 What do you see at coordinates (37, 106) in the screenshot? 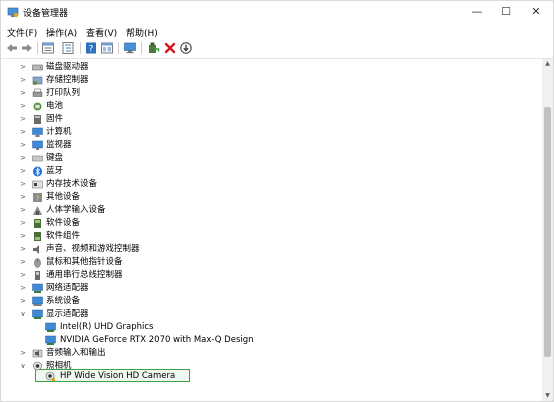
I see `battery-icon` at bounding box center [37, 106].